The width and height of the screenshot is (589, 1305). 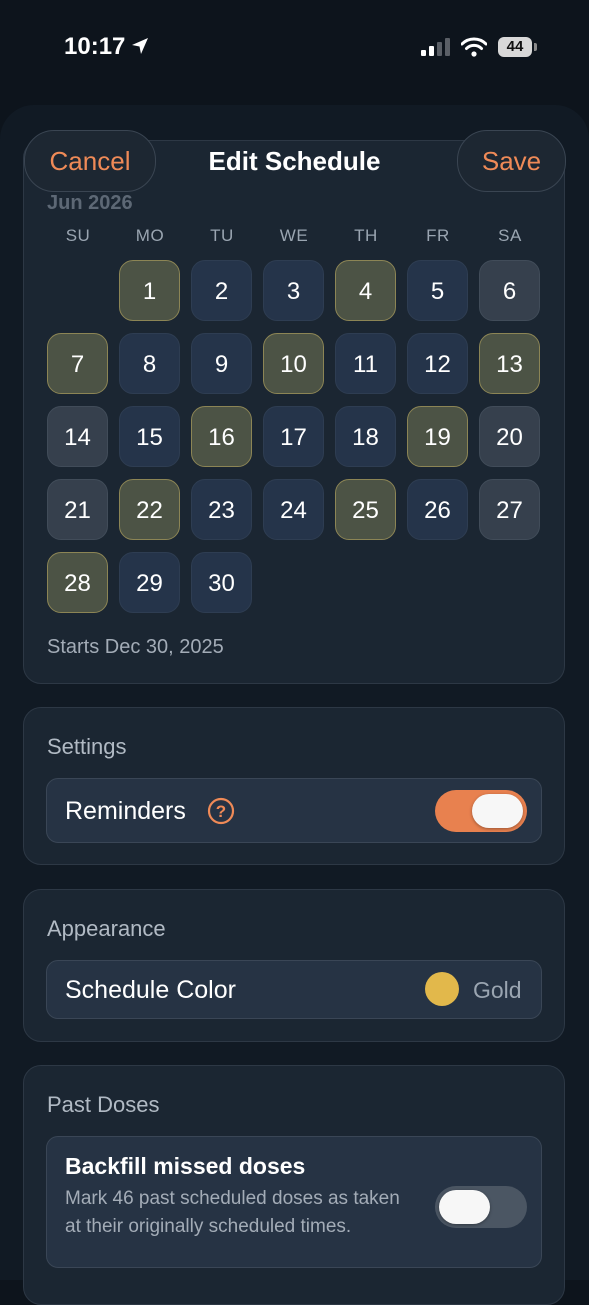 What do you see at coordinates (87, 746) in the screenshot?
I see `settings-title: Settings` at bounding box center [87, 746].